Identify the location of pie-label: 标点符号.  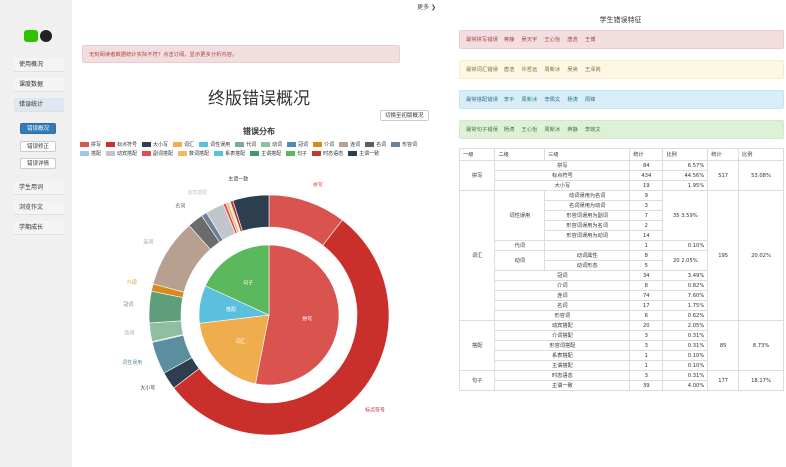
(375, 409).